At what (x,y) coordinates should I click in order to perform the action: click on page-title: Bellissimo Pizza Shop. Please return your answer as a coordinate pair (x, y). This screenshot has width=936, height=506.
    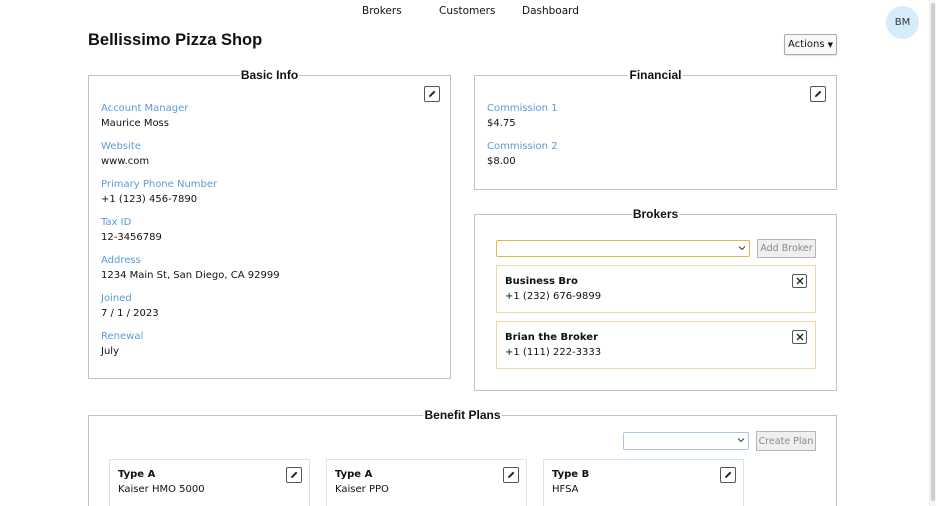
    Looking at the image, I should click on (175, 40).